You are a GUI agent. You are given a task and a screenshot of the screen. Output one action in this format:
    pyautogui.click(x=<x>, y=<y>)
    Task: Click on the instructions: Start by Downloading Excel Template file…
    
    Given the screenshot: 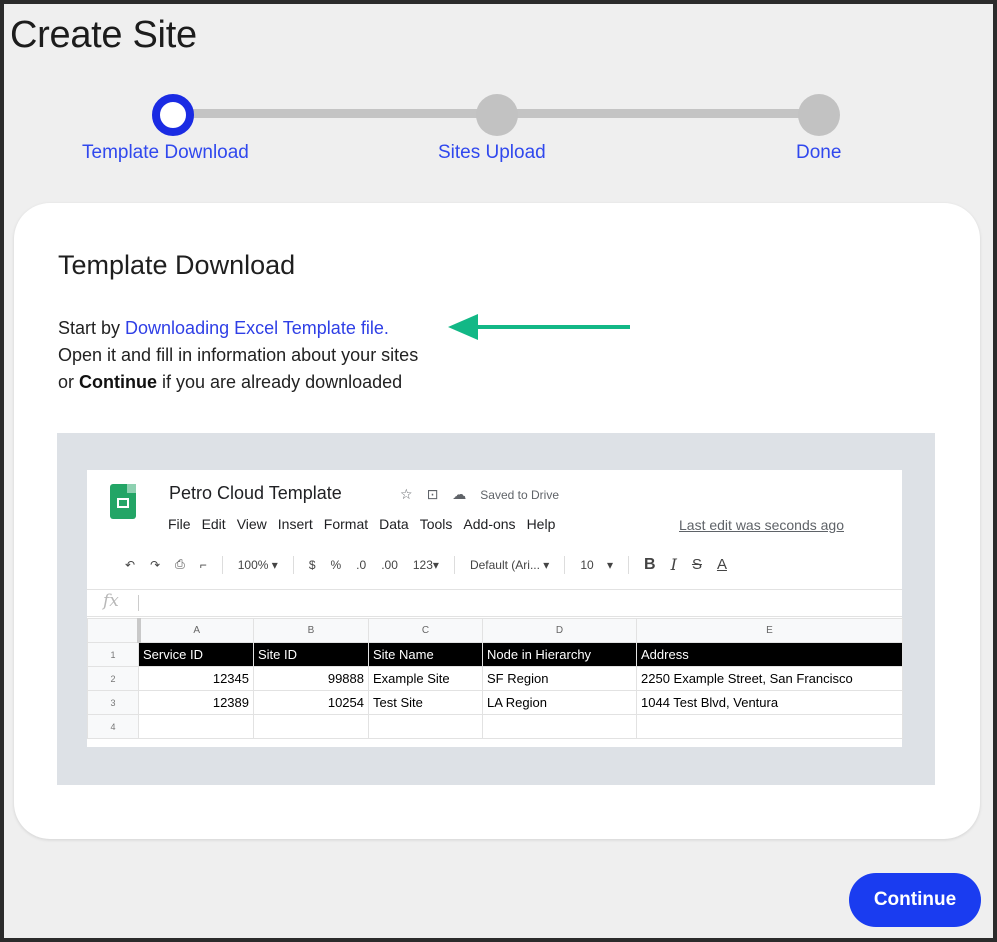 What is the action you would take?
    pyautogui.click(x=238, y=355)
    